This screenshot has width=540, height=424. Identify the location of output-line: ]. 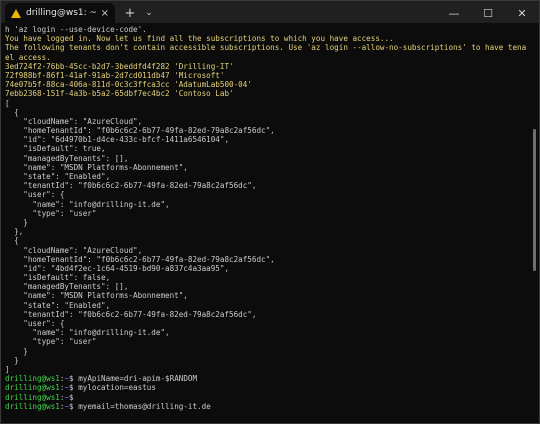
(7, 369).